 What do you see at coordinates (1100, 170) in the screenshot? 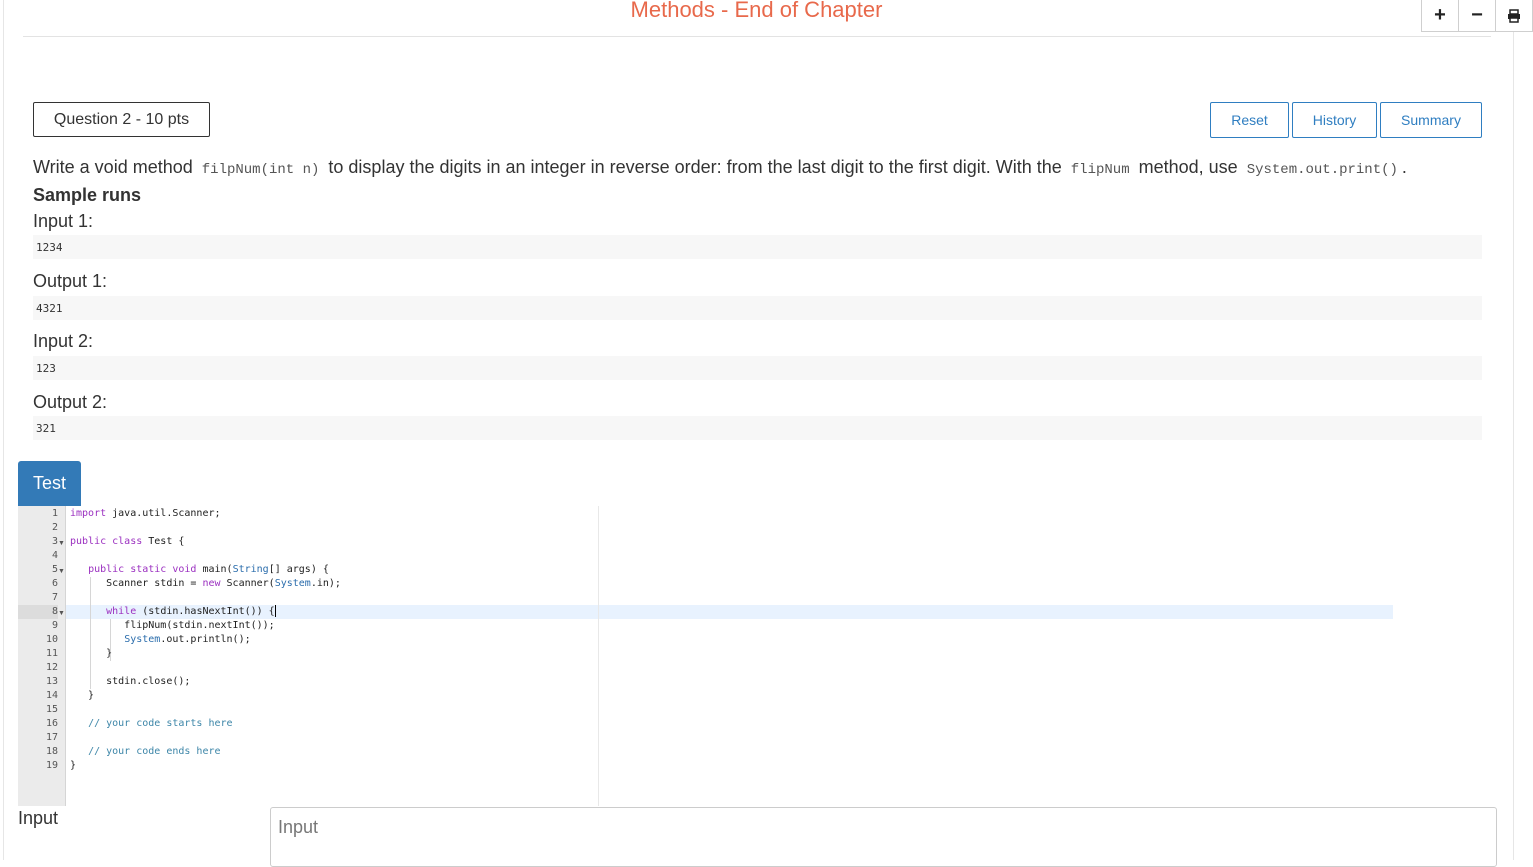
I see `description-code: flipNum` at bounding box center [1100, 170].